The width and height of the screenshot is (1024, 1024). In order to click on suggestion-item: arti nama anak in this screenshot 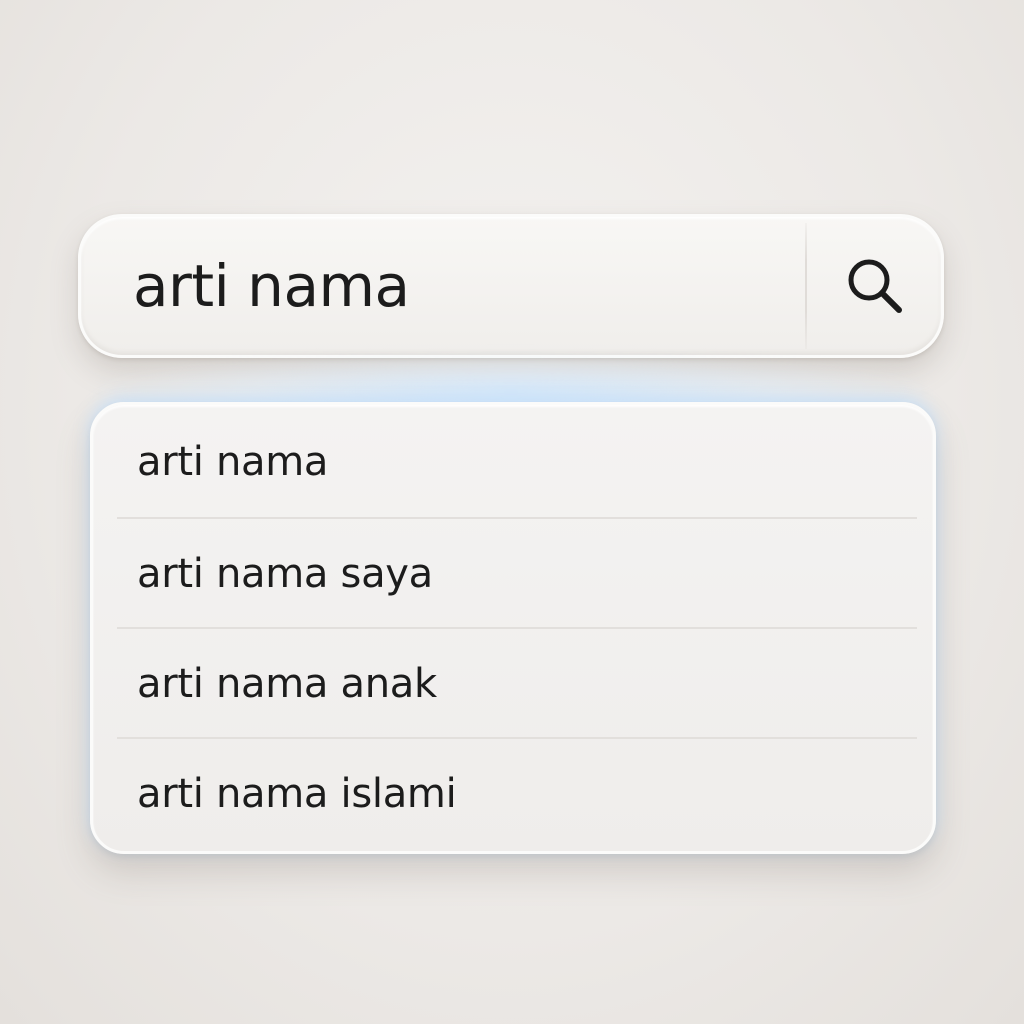, I will do `click(513, 684)`.